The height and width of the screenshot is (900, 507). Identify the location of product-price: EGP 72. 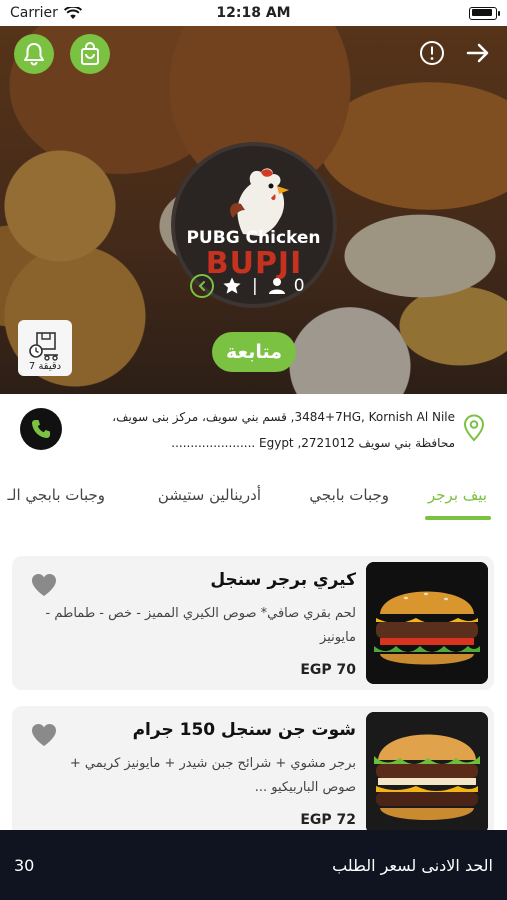
(328, 820).